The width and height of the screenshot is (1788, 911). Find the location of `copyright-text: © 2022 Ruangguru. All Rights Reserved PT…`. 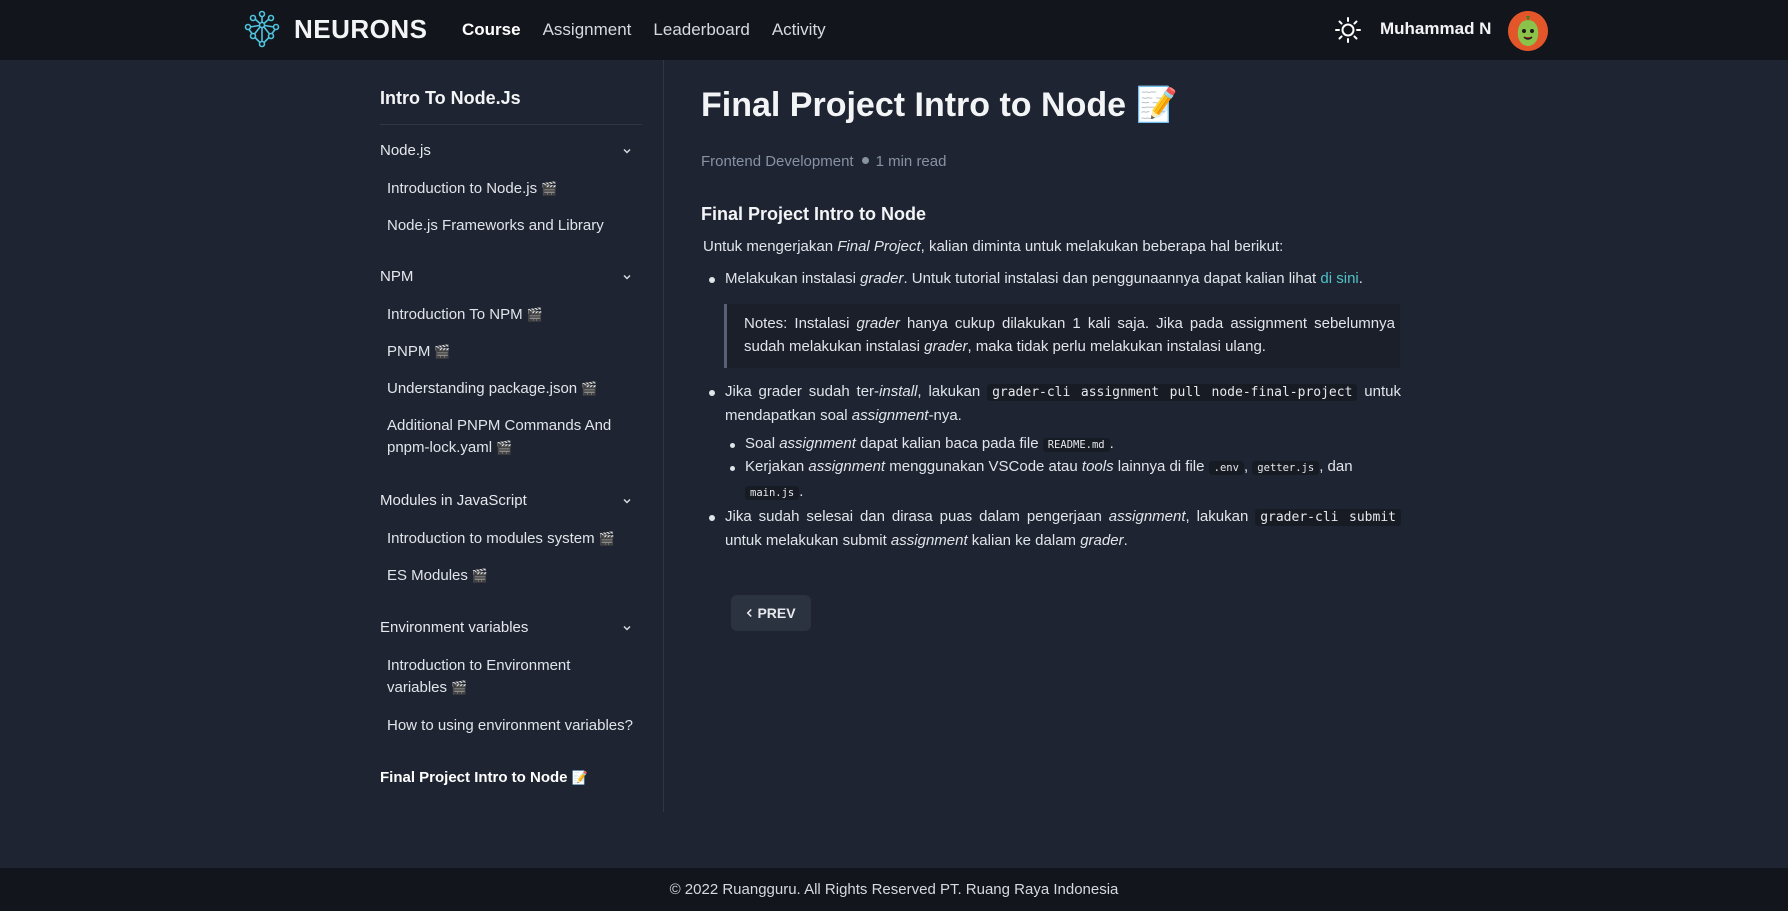

copyright-text: © 2022 Ruangguru. All Rights Reserved PT… is located at coordinates (894, 889).